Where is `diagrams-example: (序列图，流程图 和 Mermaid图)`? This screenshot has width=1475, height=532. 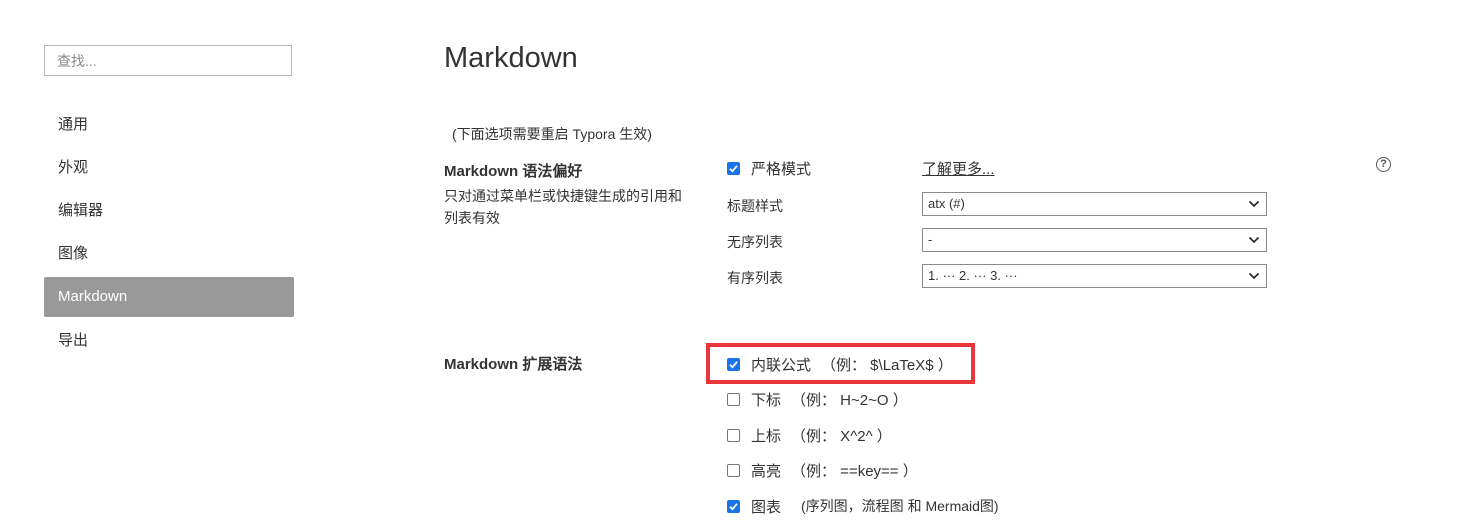
diagrams-example: (序列图，流程图 和 Mermaid图) is located at coordinates (900, 506).